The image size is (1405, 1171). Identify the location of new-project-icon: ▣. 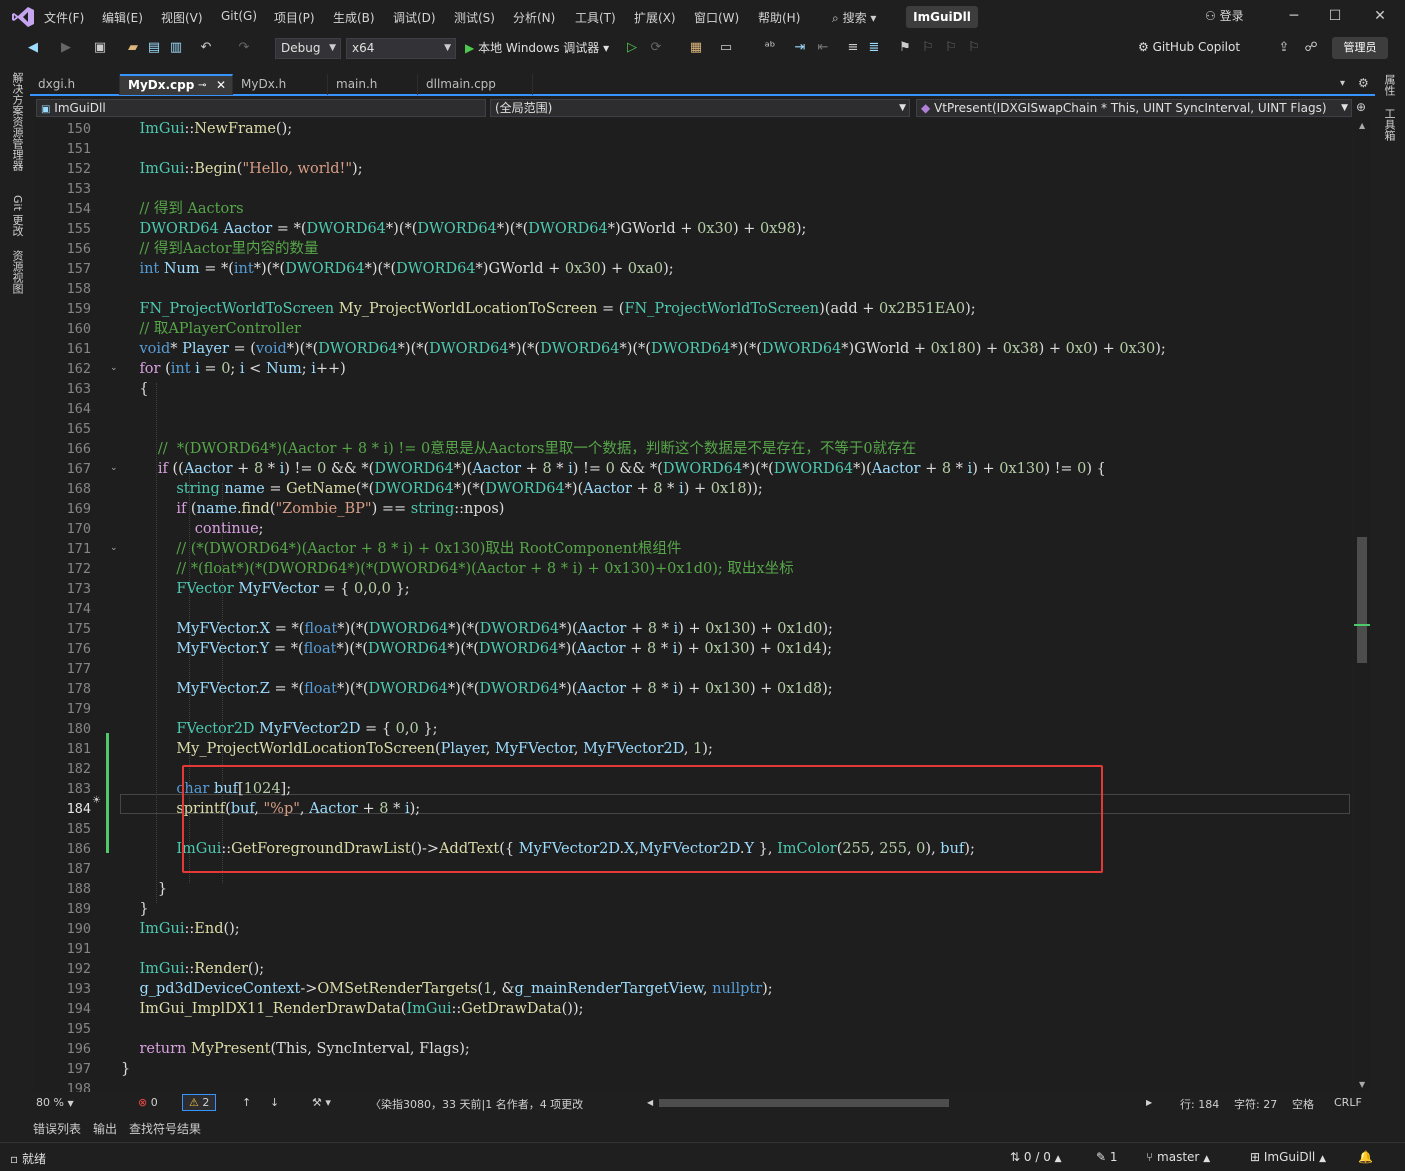
(100, 48).